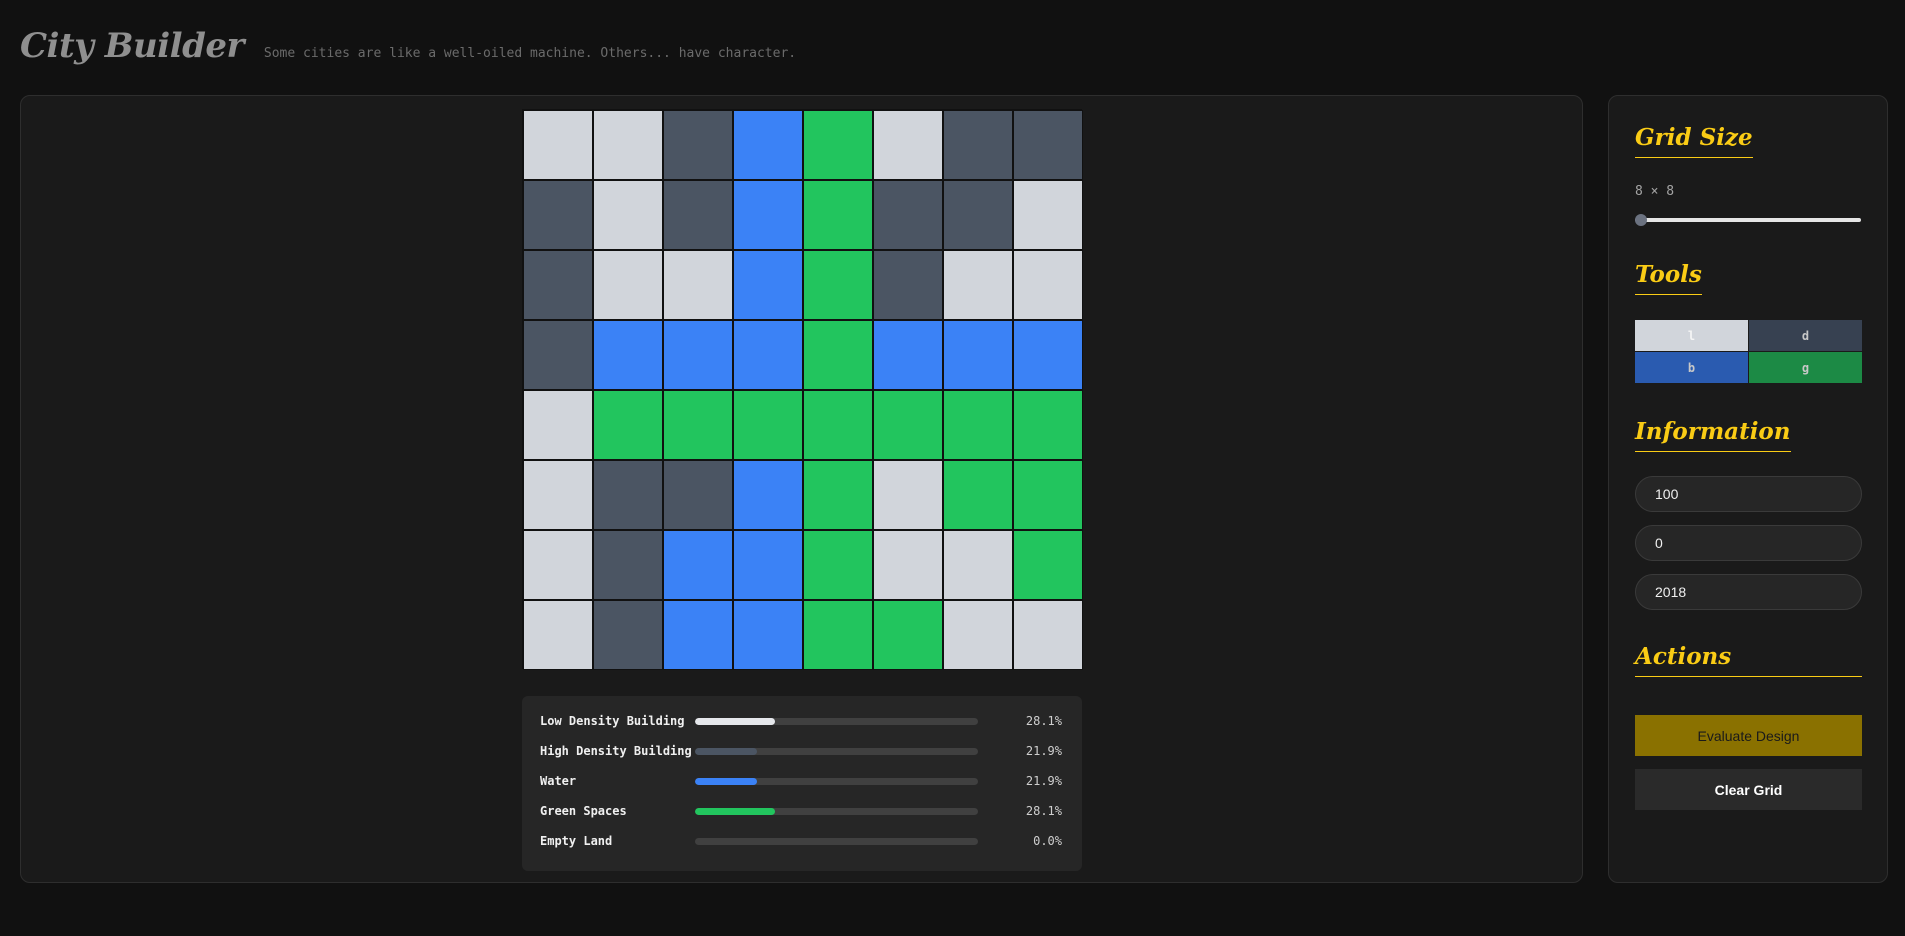 The width and height of the screenshot is (1905, 936). What do you see at coordinates (1748, 789) in the screenshot?
I see `clear-grid-button: Clear Grid` at bounding box center [1748, 789].